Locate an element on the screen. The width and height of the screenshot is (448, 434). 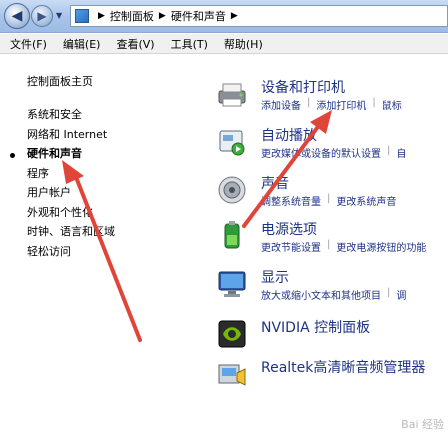
category-links: 更改媒体或设备的默认设置 | 自 is located at coordinates (333, 152).